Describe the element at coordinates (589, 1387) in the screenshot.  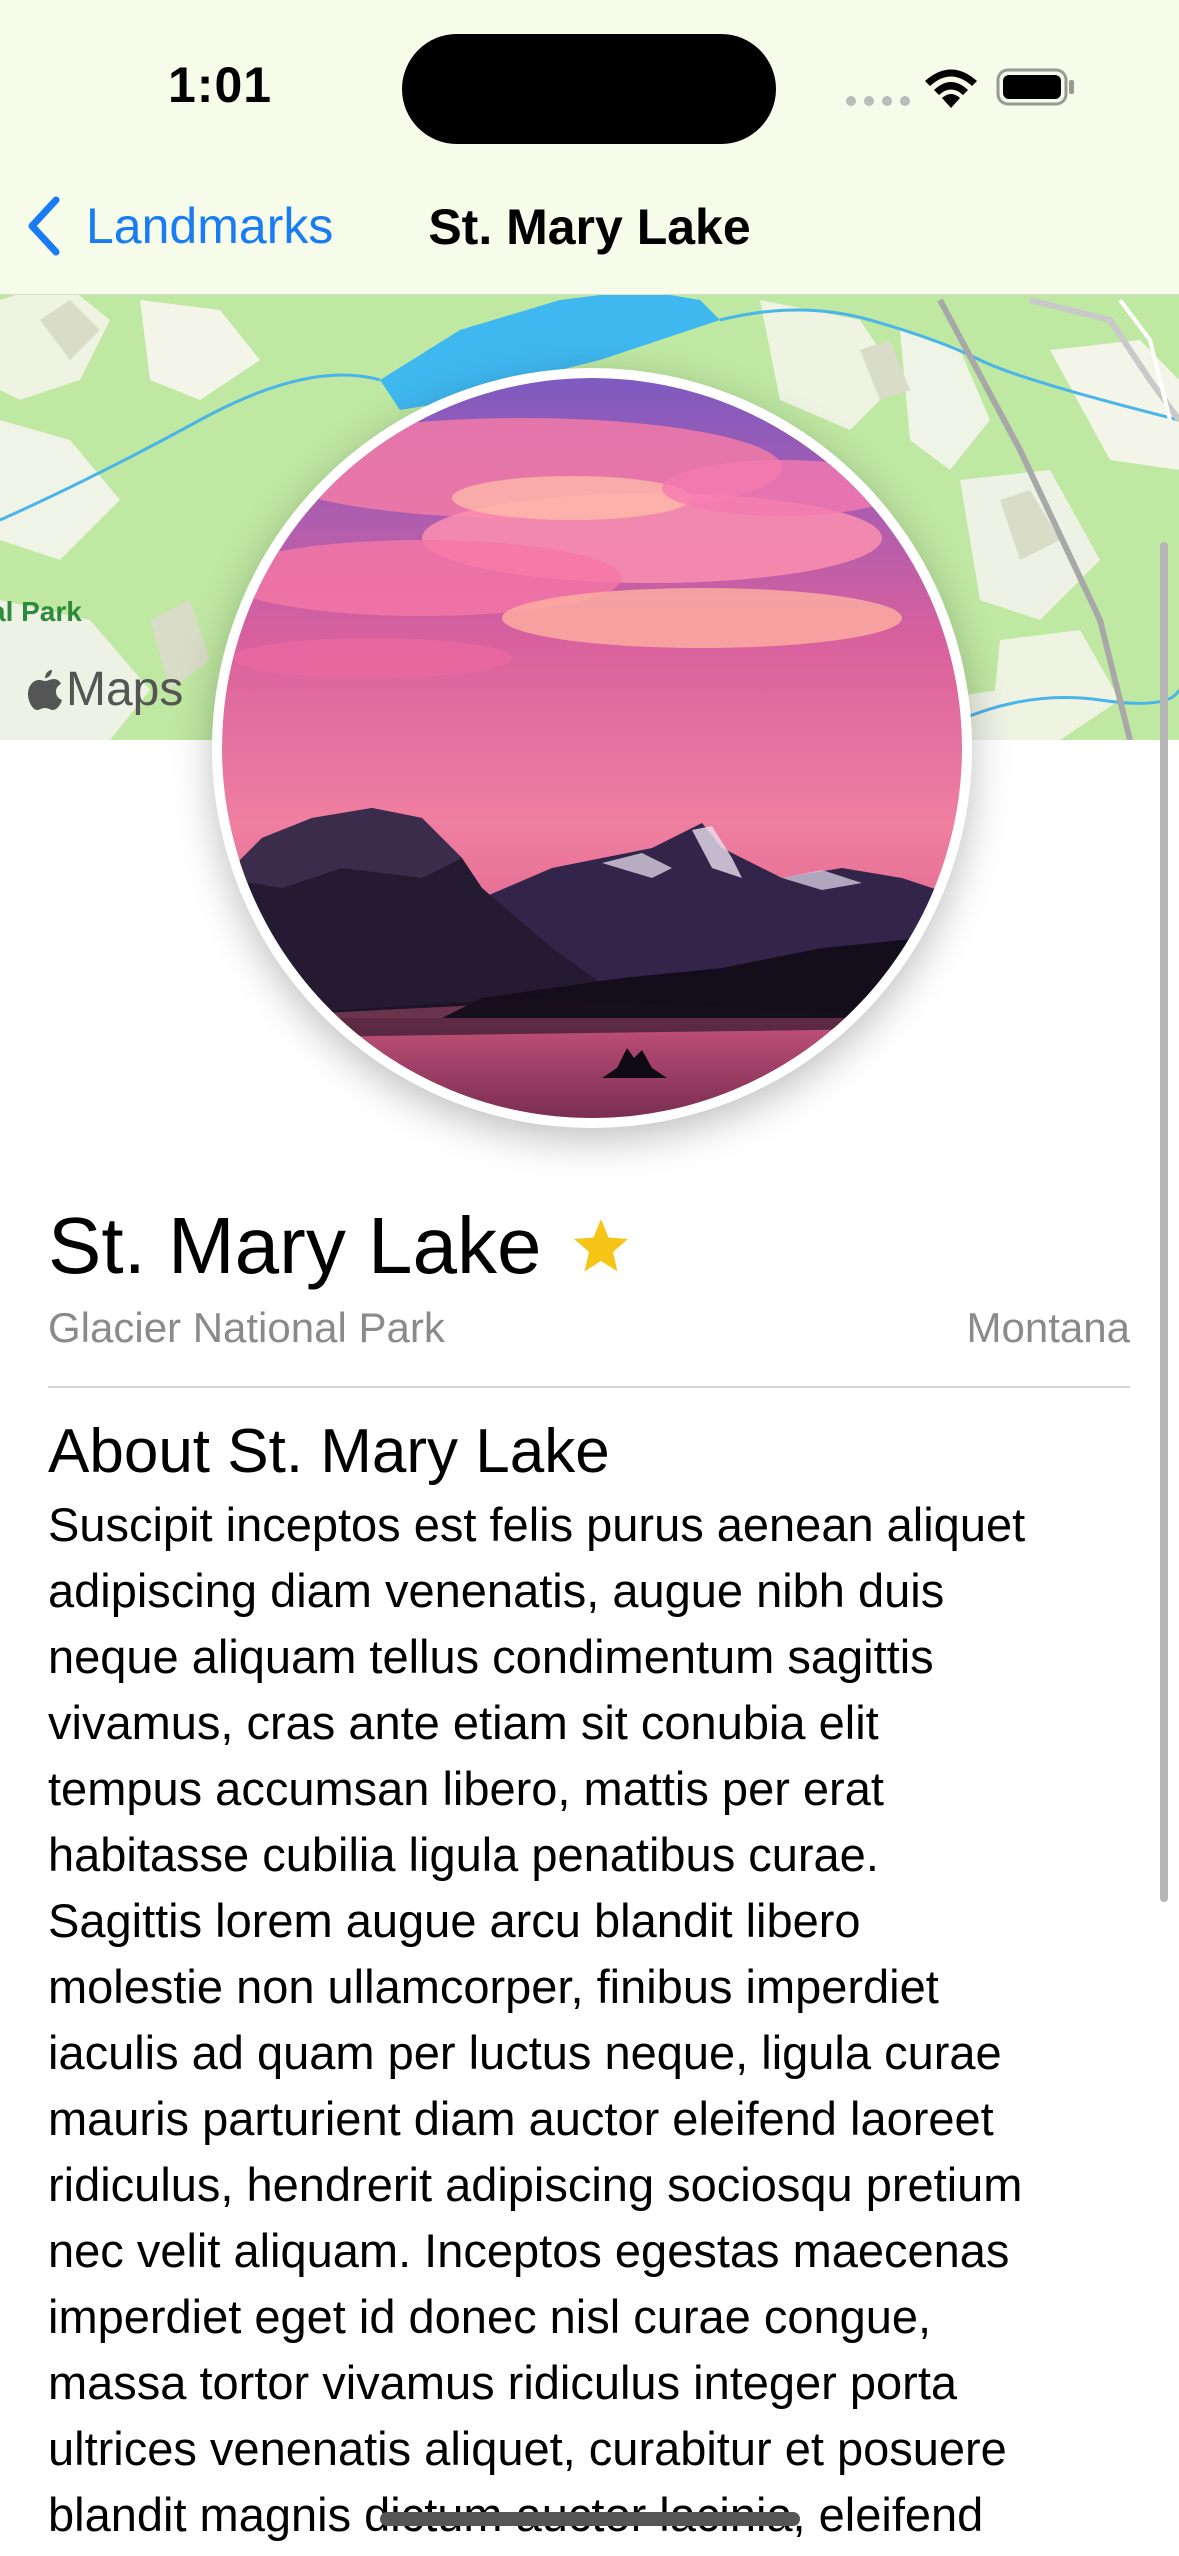
I see `divider` at that location.